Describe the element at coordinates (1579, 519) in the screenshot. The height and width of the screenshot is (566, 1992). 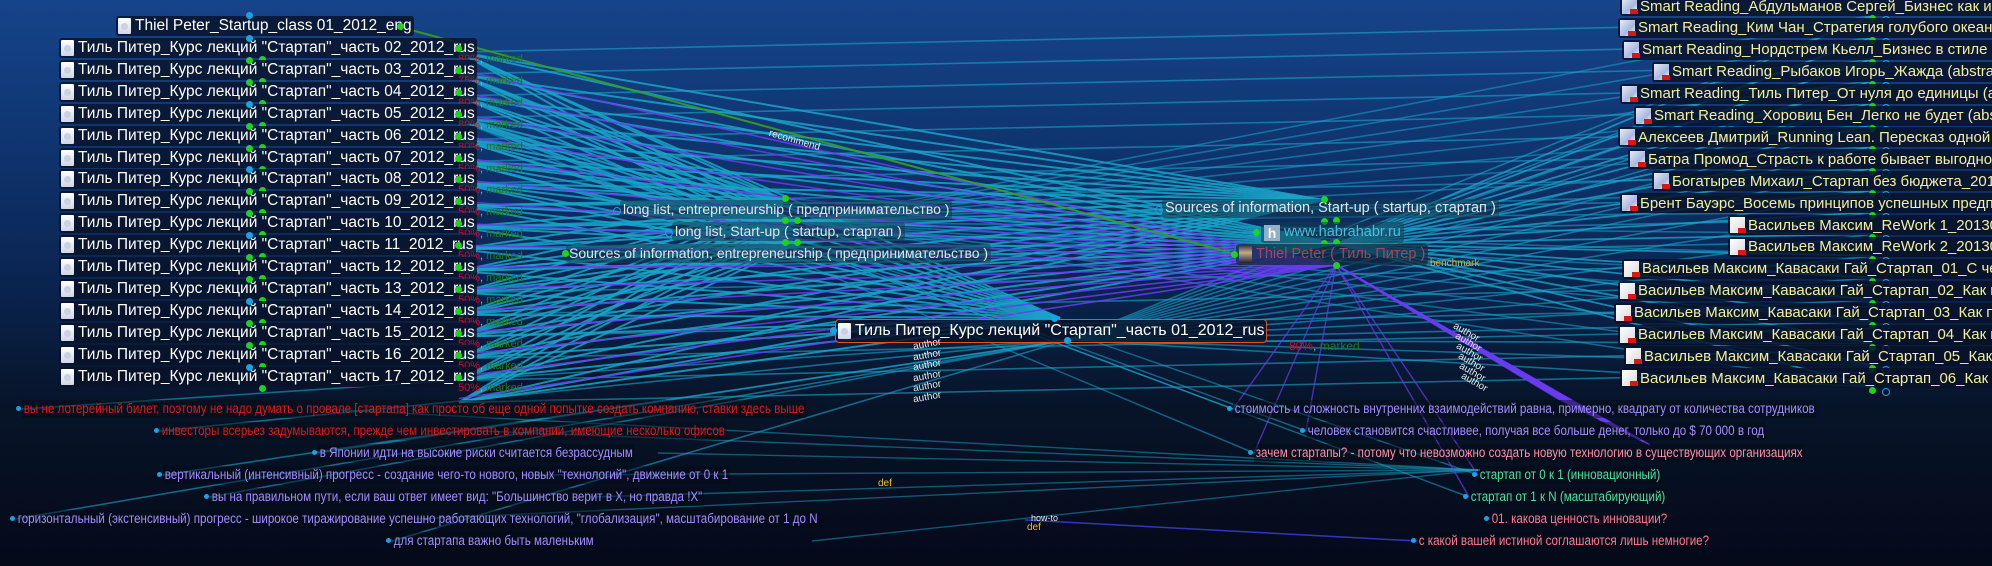
I see `note-thought: 01. какова ценность инновации?` at that location.